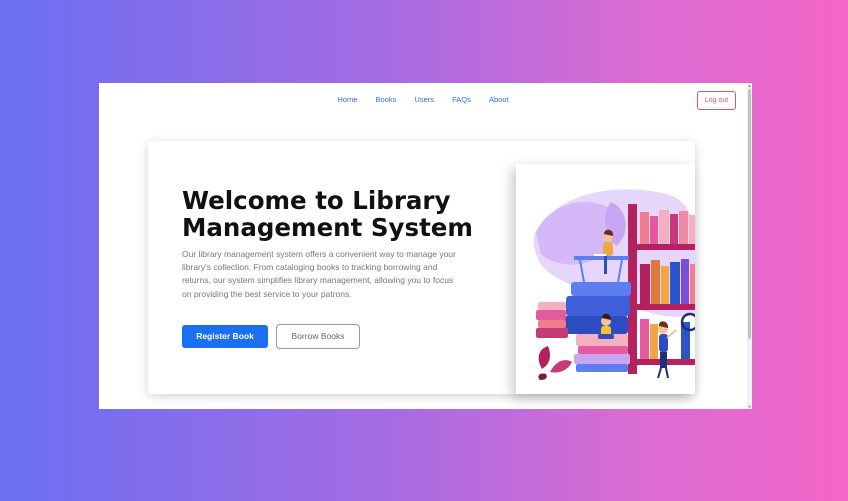 The width and height of the screenshot is (848, 501). I want to click on library-illustration-icon, so click(614, 284).